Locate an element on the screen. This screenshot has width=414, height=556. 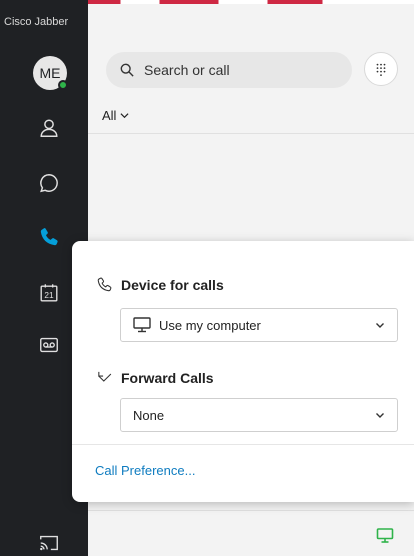
sidebar-item-calls is located at coordinates (49, 237).